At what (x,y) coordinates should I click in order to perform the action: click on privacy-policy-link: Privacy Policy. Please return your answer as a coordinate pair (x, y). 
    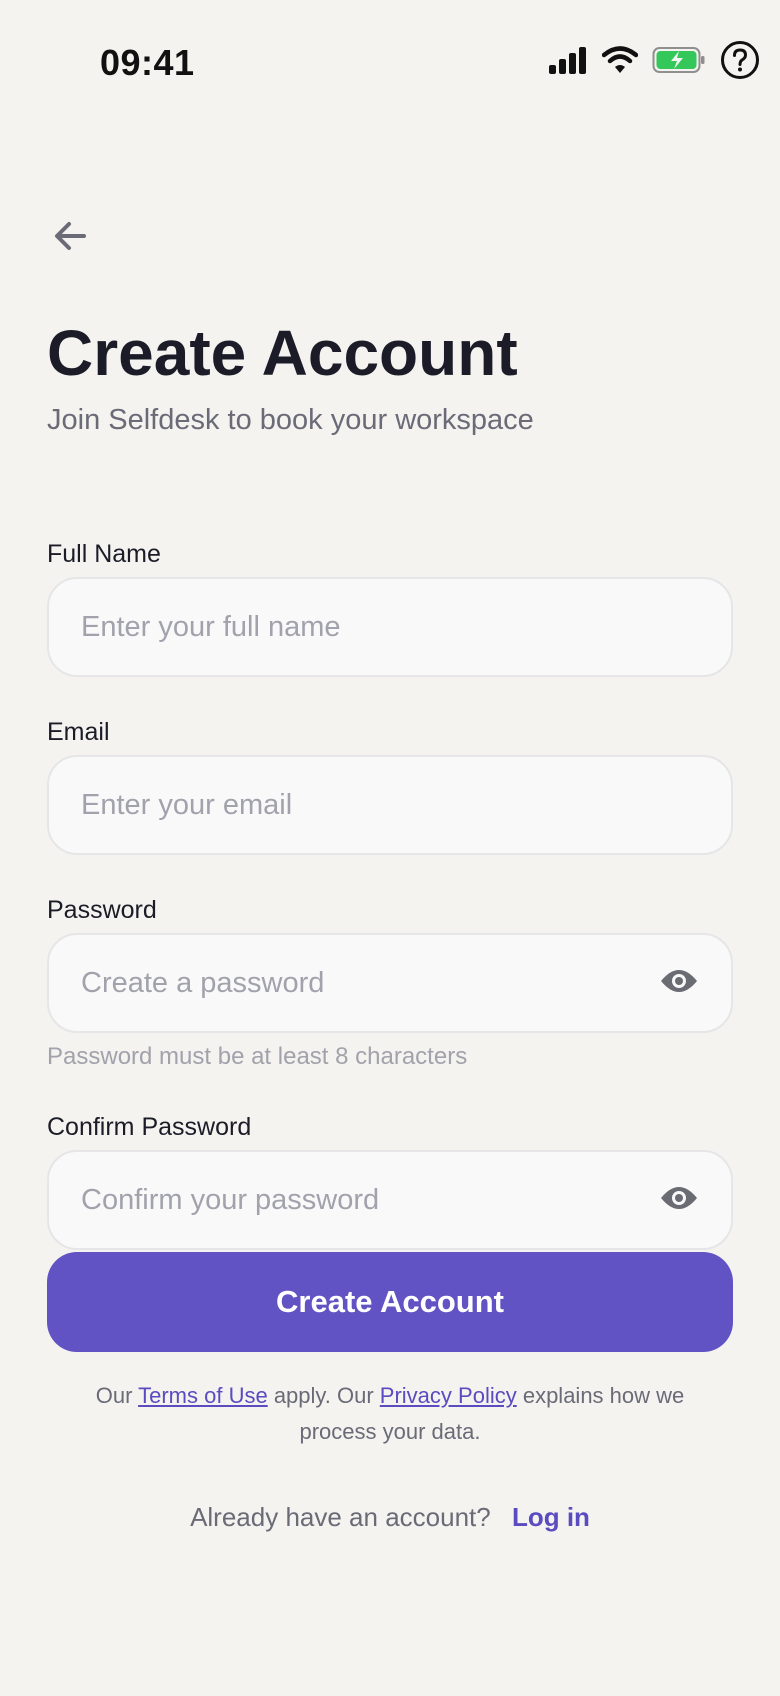
    Looking at the image, I should click on (448, 1395).